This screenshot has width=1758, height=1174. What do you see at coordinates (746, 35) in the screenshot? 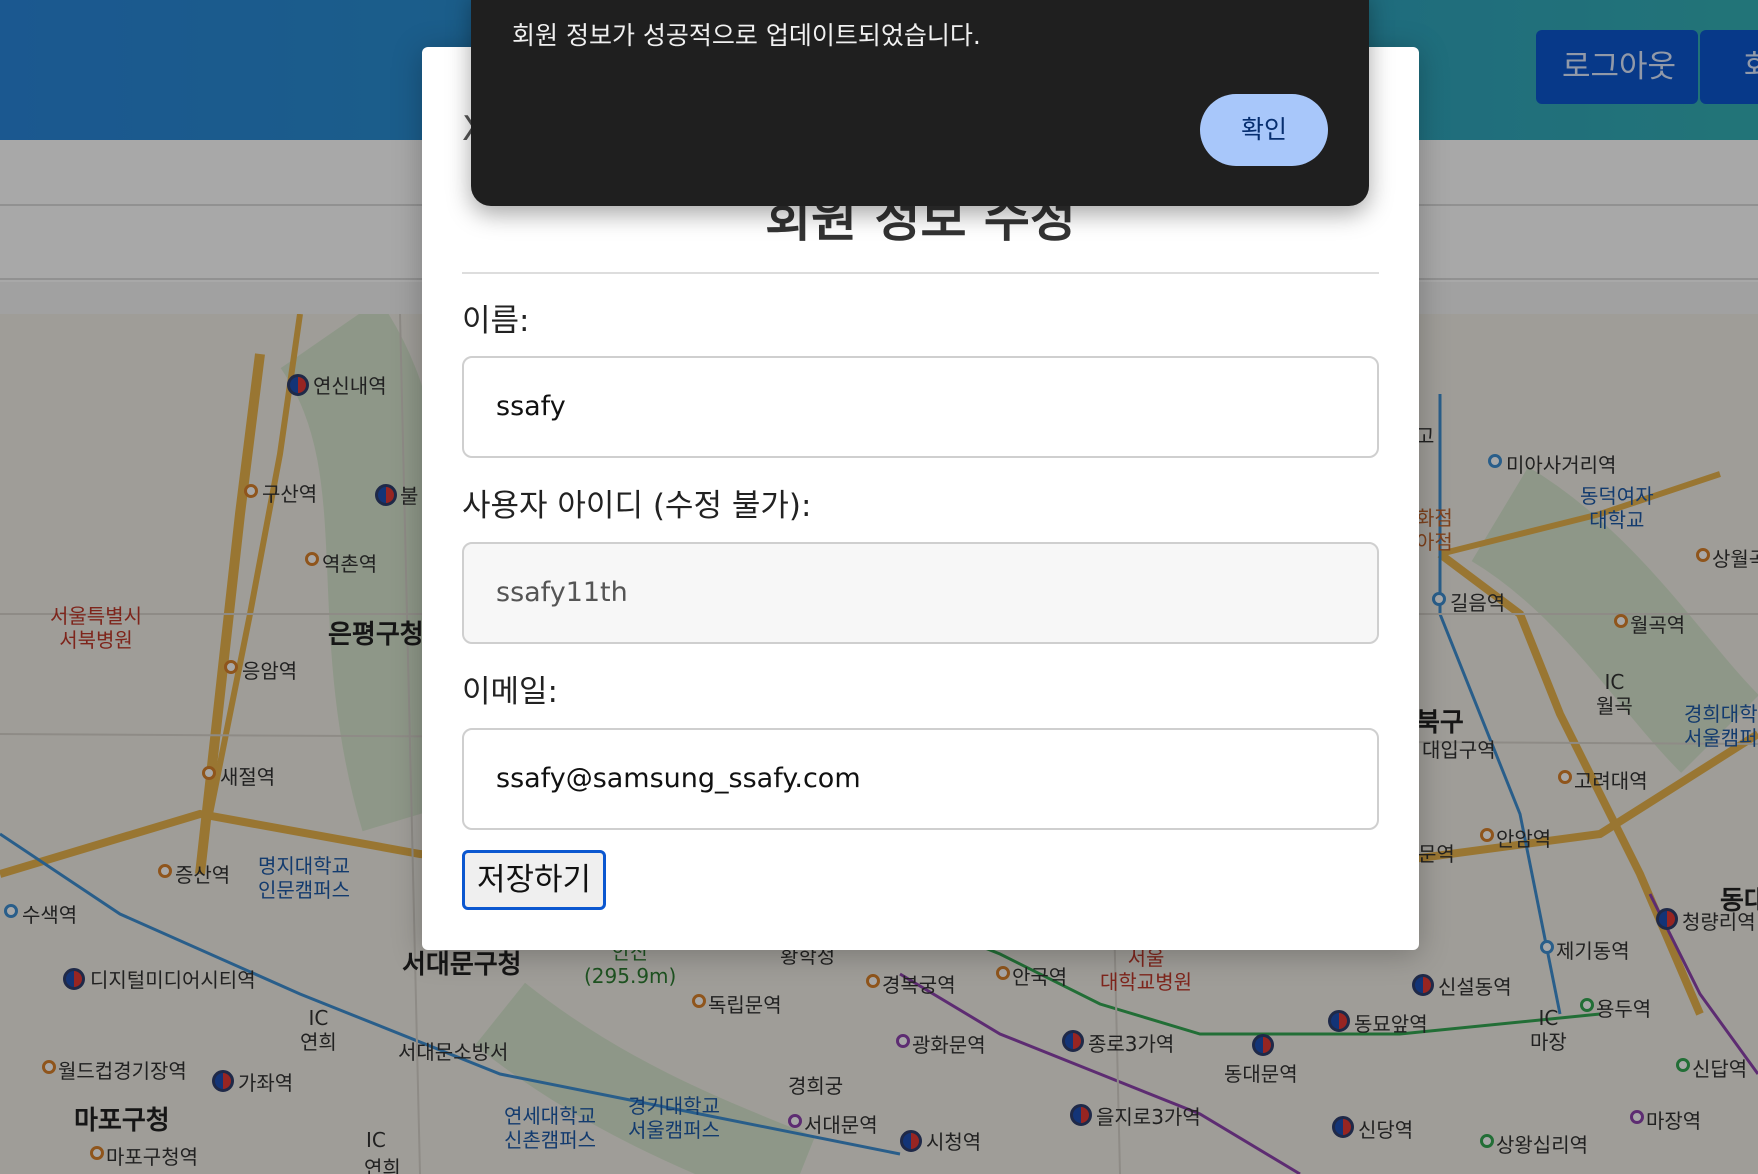
I see `alert-message: 회원 정보가 성공적으로 업데이트되었습니다.` at bounding box center [746, 35].